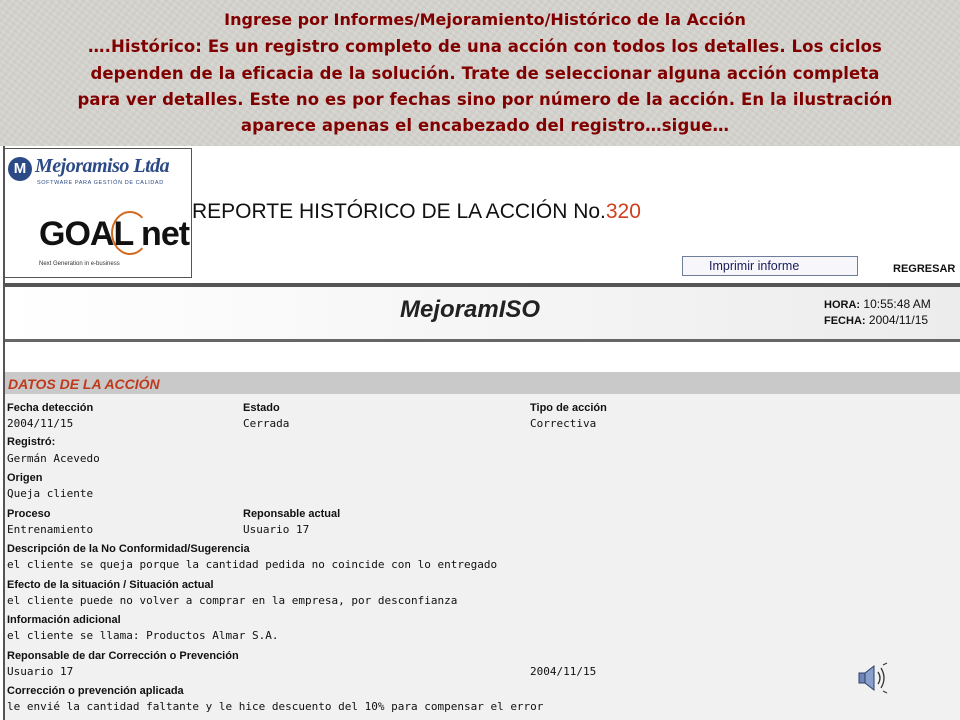  What do you see at coordinates (292, 514) in the screenshot?
I see `field-label: Reponsable actual` at bounding box center [292, 514].